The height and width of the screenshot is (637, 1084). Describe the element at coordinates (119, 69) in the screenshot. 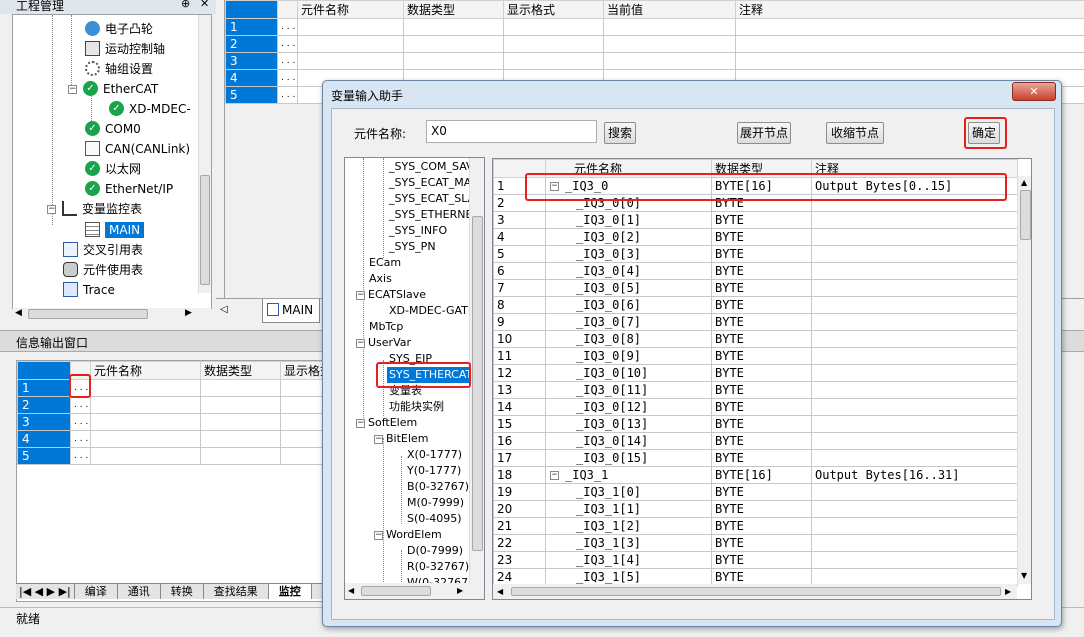

I see `tree-item-axis-group: 轴组设置` at that location.